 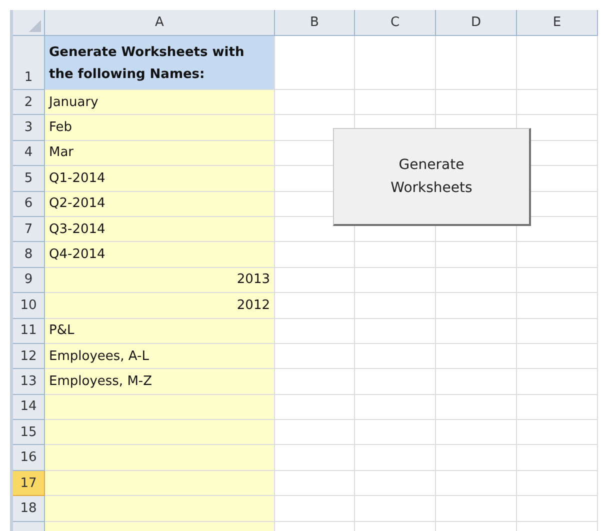 What do you see at coordinates (160, 23) in the screenshot?
I see `column-header: A` at bounding box center [160, 23].